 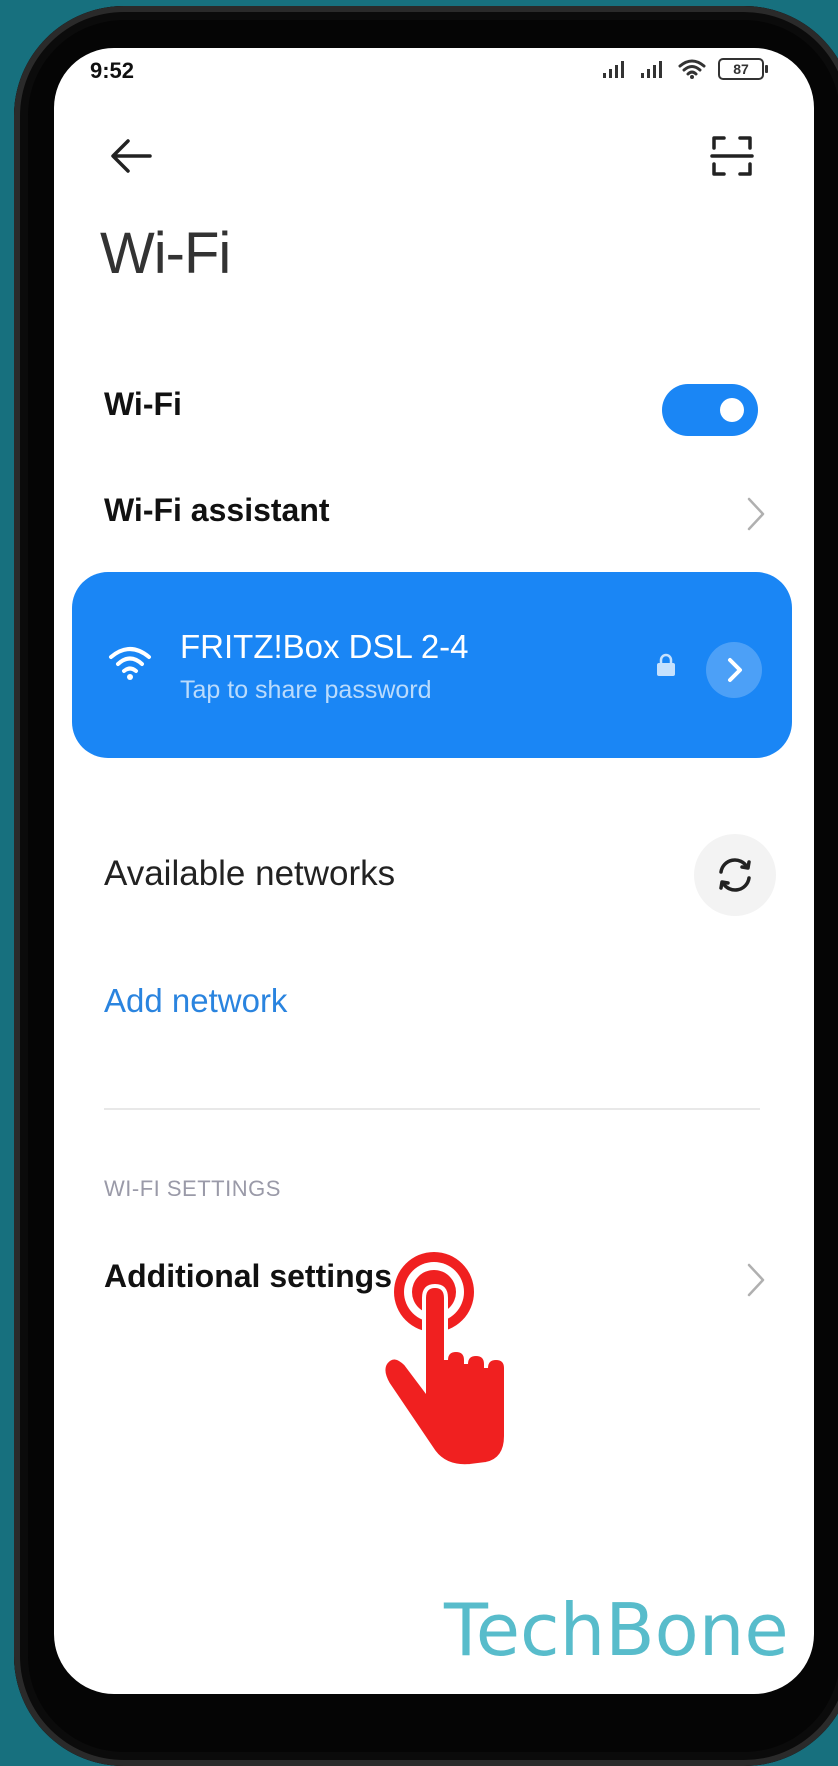 I want to click on arrow-left-icon, so click(x=131, y=156).